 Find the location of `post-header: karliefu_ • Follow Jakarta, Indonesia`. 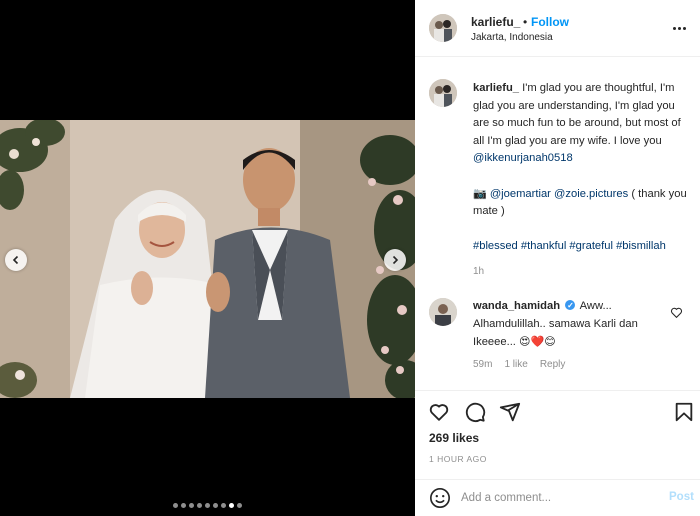

post-header: karliefu_ • Follow Jakarta, Indonesia is located at coordinates (557, 28).